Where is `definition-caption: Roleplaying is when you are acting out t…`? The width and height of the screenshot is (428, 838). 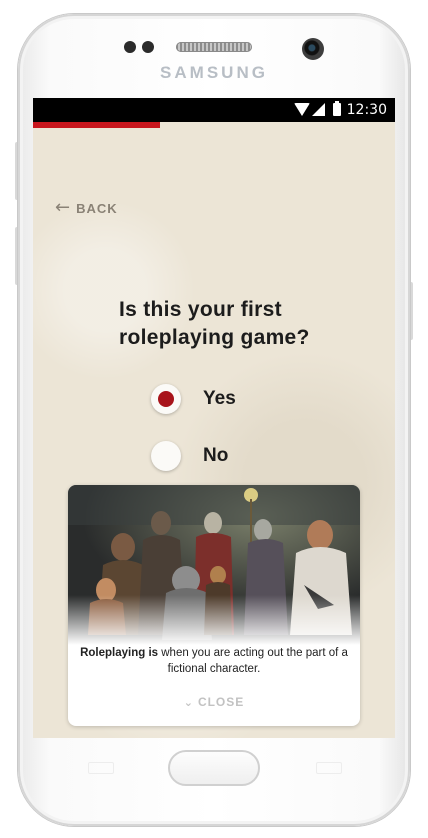
definition-caption: Roleplaying is when you are acting out t… is located at coordinates (214, 661).